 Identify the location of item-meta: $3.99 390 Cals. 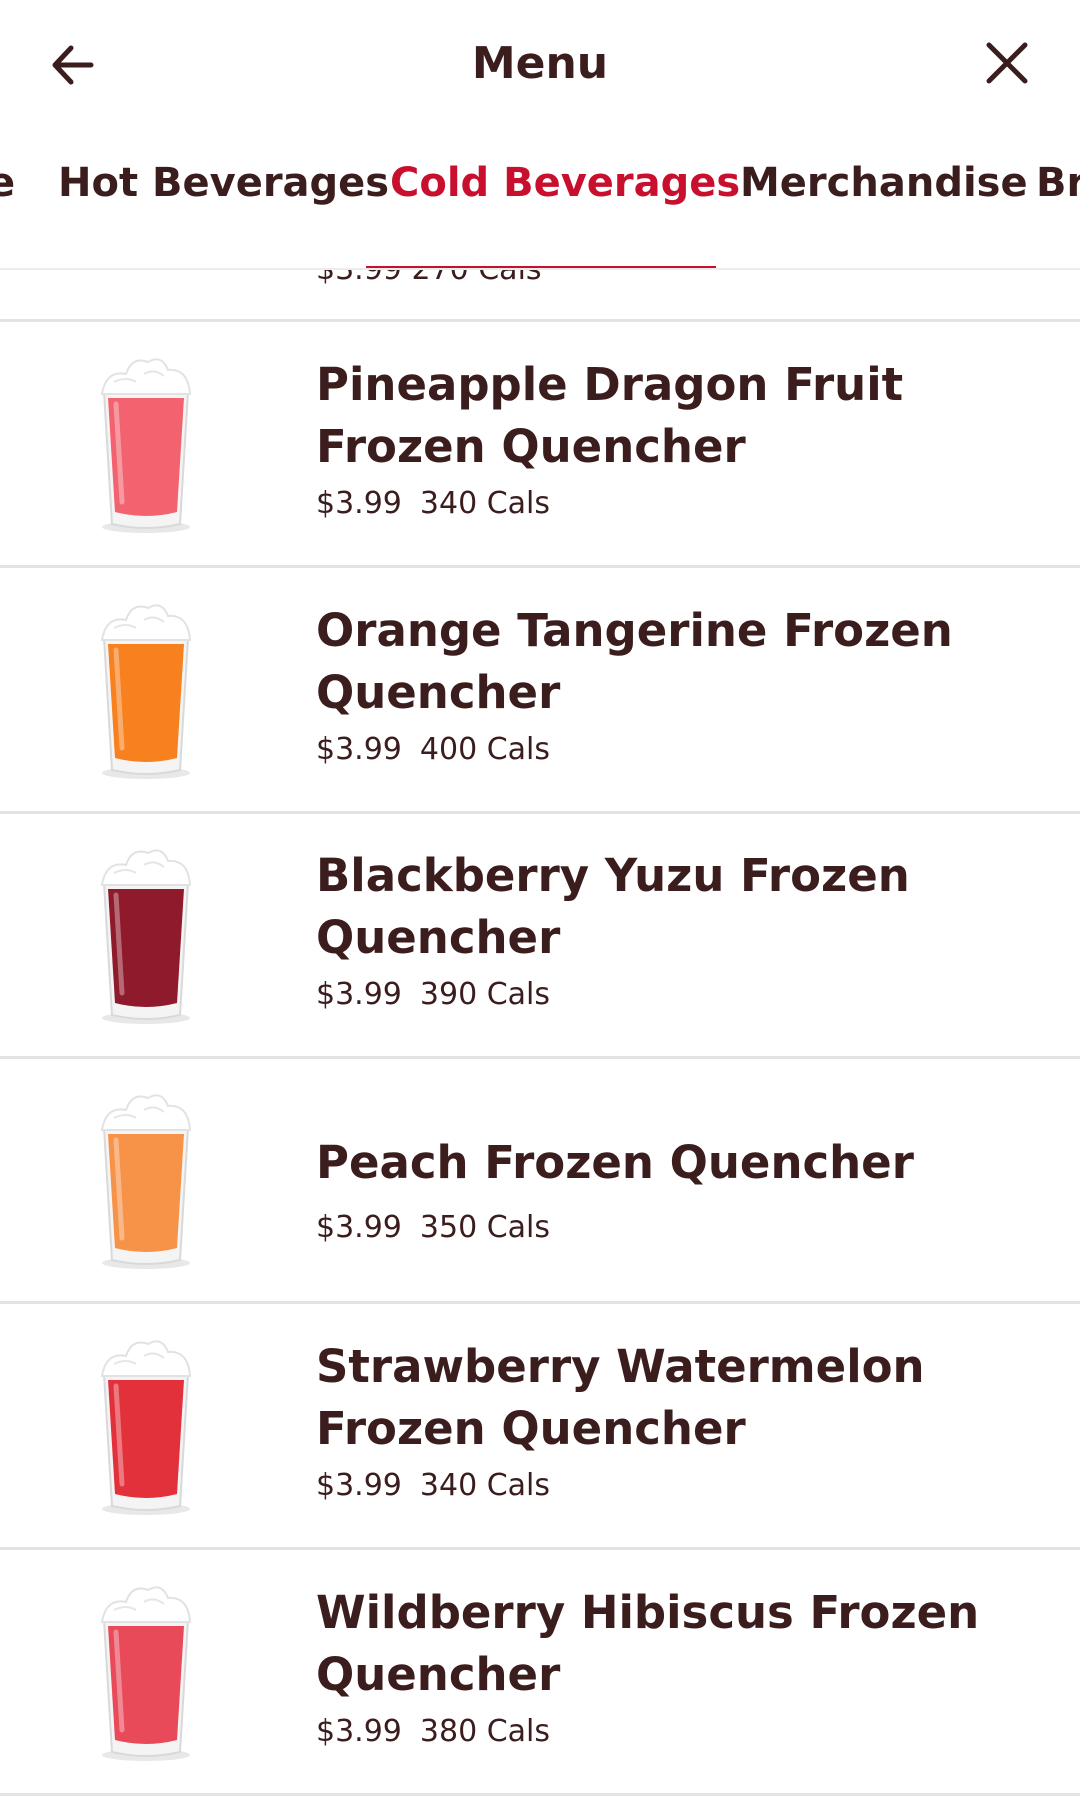
(442, 994).